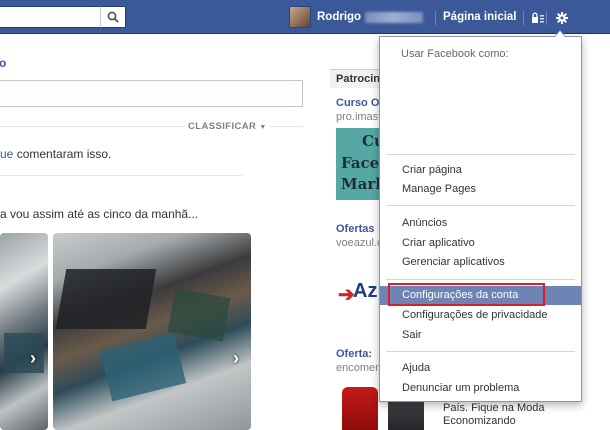  I want to click on divider, so click(121, 175).